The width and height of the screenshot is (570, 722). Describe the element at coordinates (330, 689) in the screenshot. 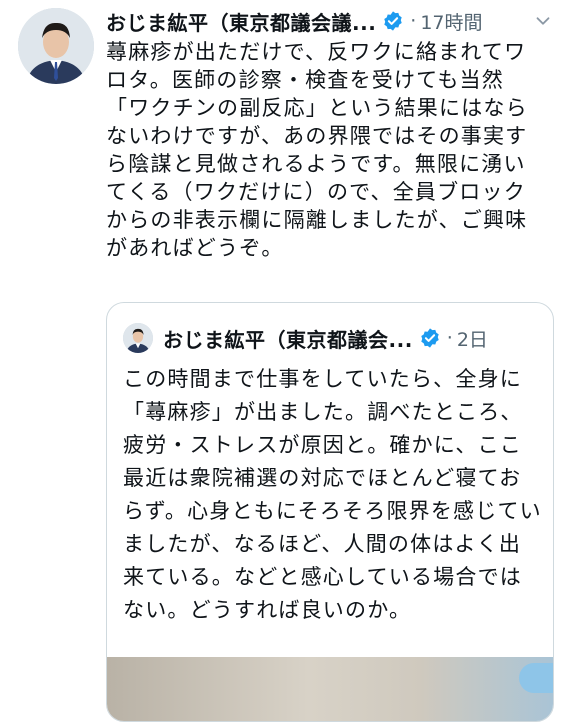

I see `quoted-tweet-media` at that location.